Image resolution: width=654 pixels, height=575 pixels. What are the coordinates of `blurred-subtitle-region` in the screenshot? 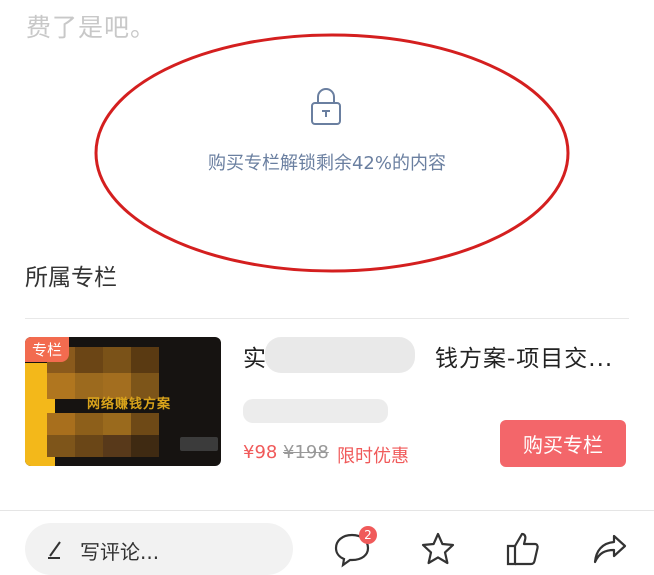 It's located at (315, 411).